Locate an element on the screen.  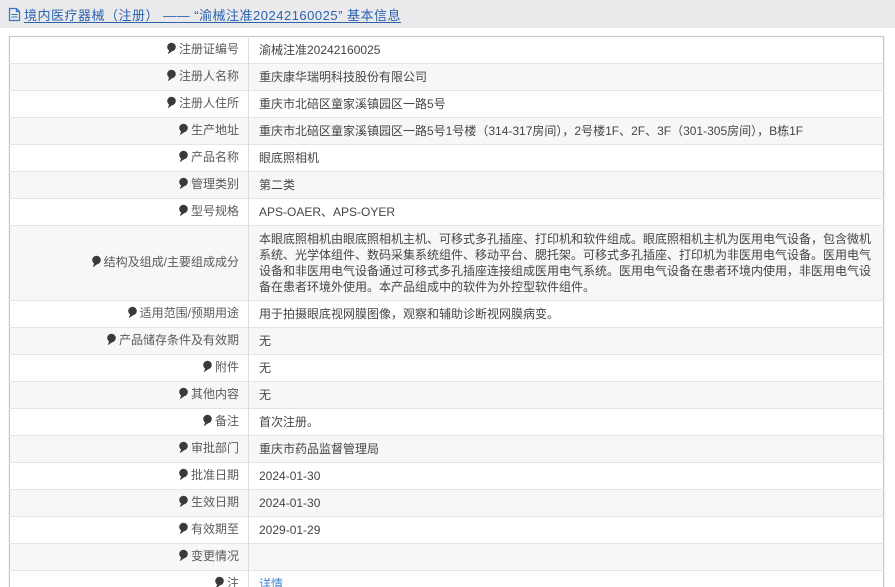
row-value: 详情 is located at coordinates (566, 578).